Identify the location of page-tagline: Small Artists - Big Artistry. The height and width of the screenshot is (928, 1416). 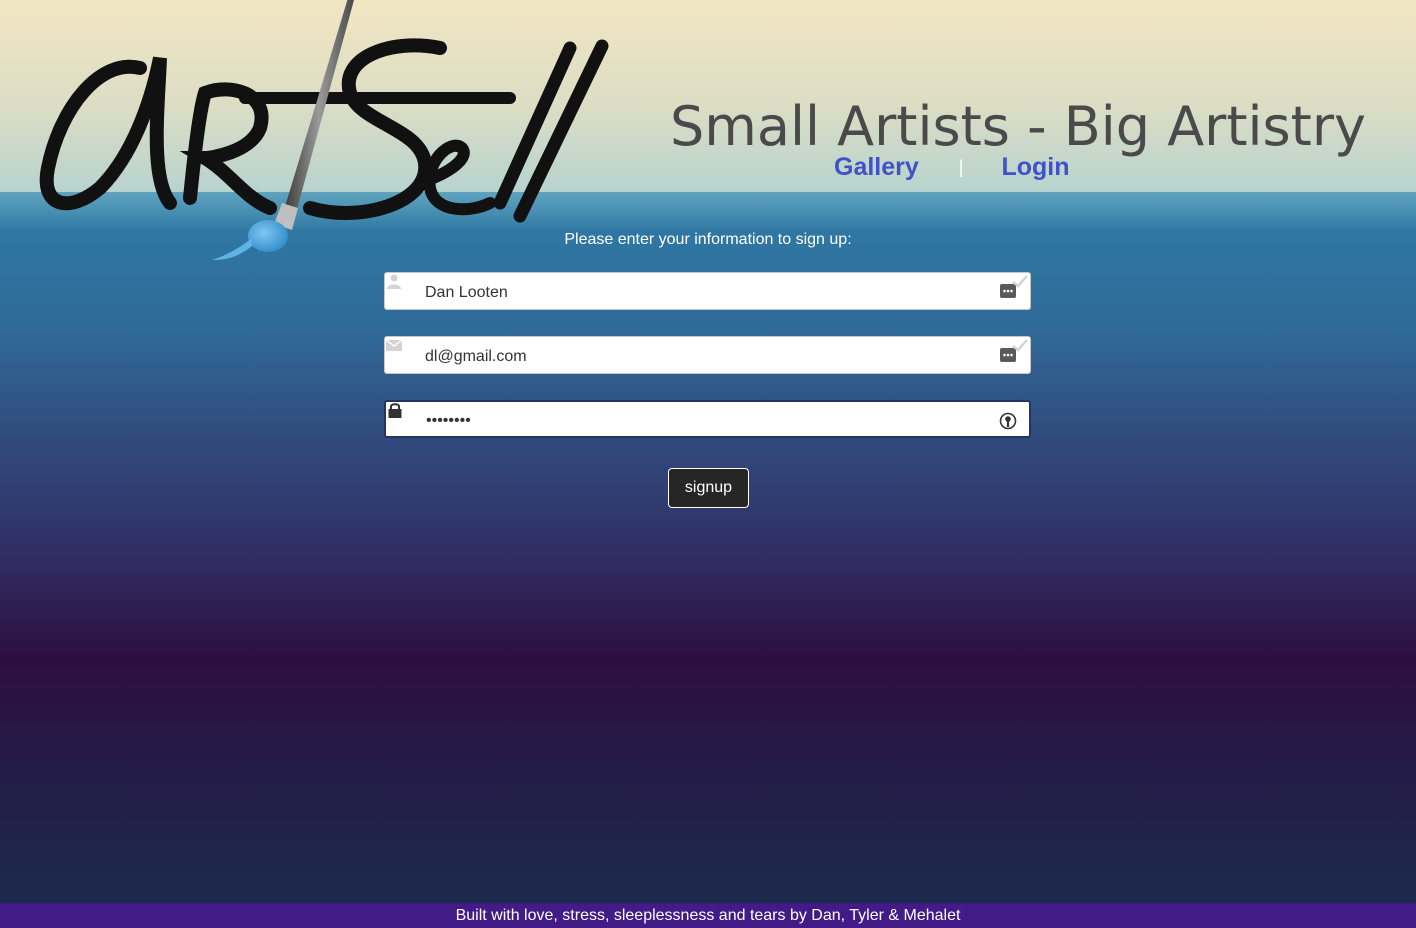
(1018, 126).